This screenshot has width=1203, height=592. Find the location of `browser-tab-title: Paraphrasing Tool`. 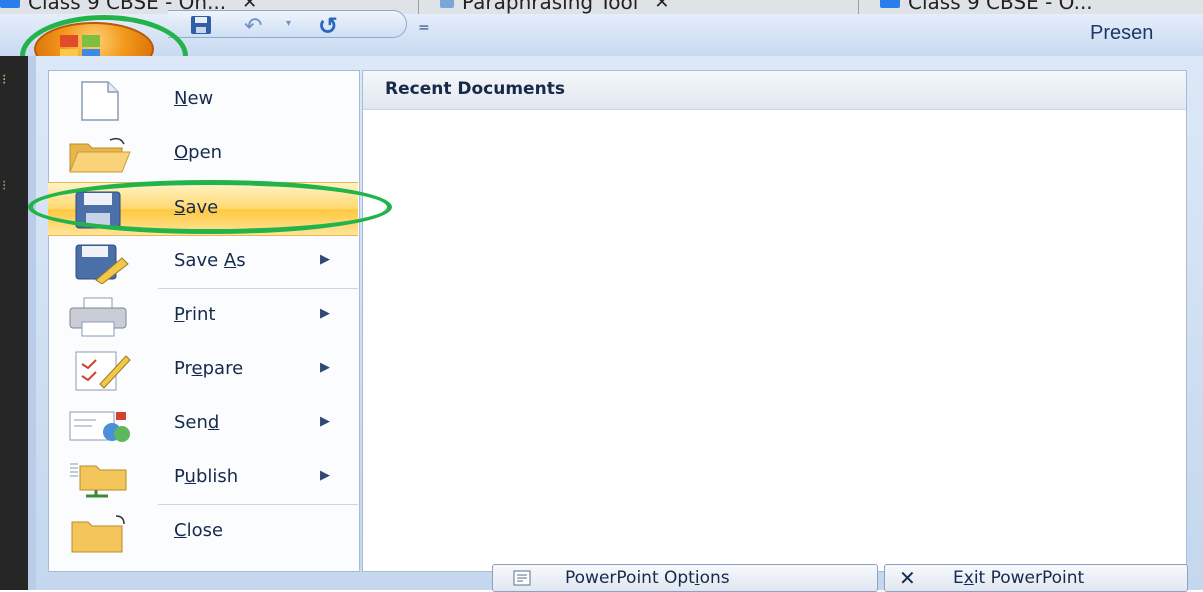

browser-tab-title: Paraphrasing Tool is located at coordinates (550, 7).